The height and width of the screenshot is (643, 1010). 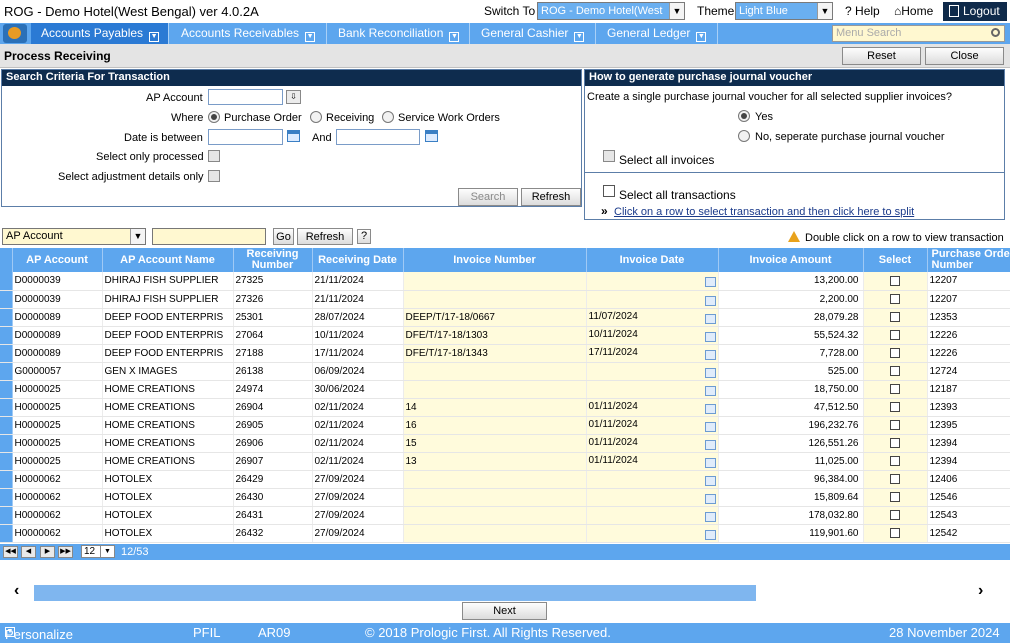 What do you see at coordinates (488, 197) in the screenshot?
I see `search-button: Search` at bounding box center [488, 197].